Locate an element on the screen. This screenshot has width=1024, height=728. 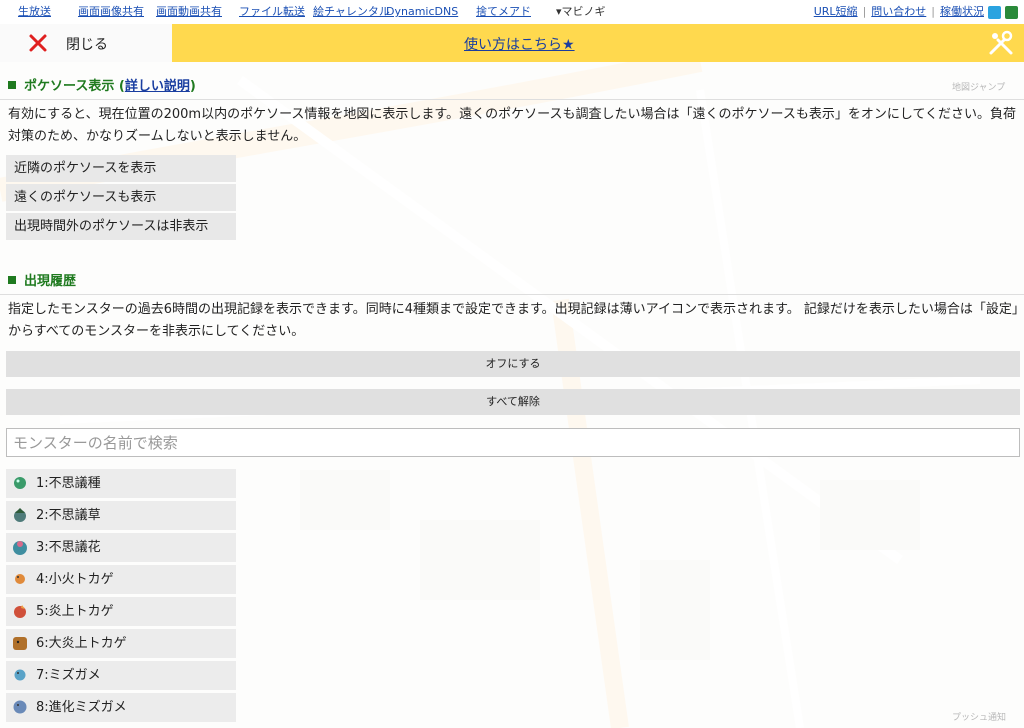
map-jump-label: 地図ジャンプ is located at coordinates (978, 86).